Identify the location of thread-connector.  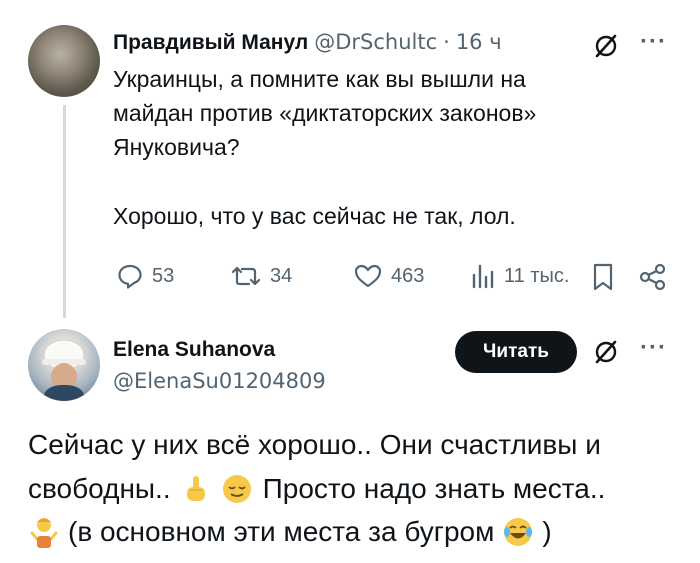
(64, 211).